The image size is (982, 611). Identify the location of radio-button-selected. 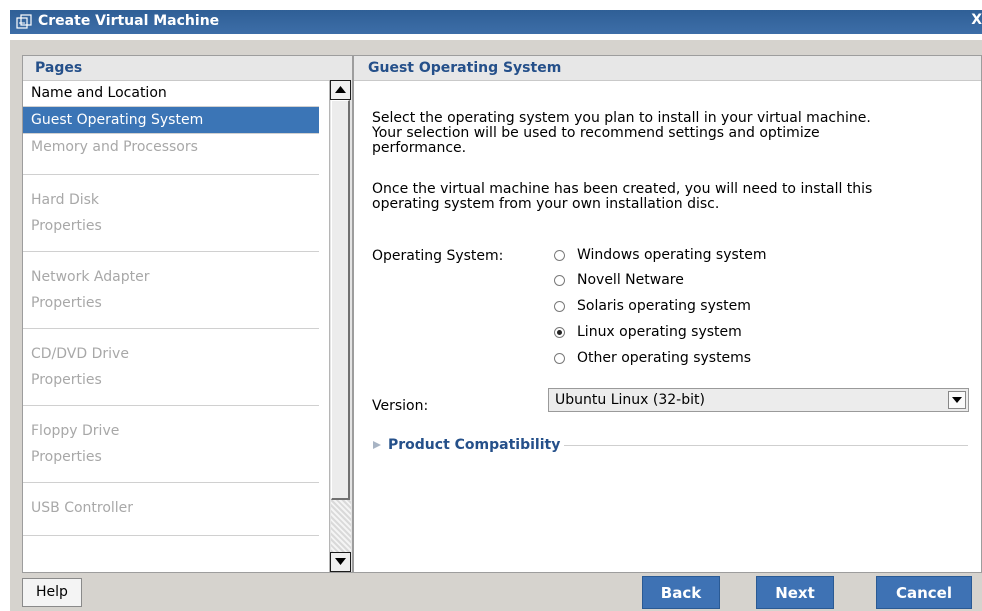
(559, 332).